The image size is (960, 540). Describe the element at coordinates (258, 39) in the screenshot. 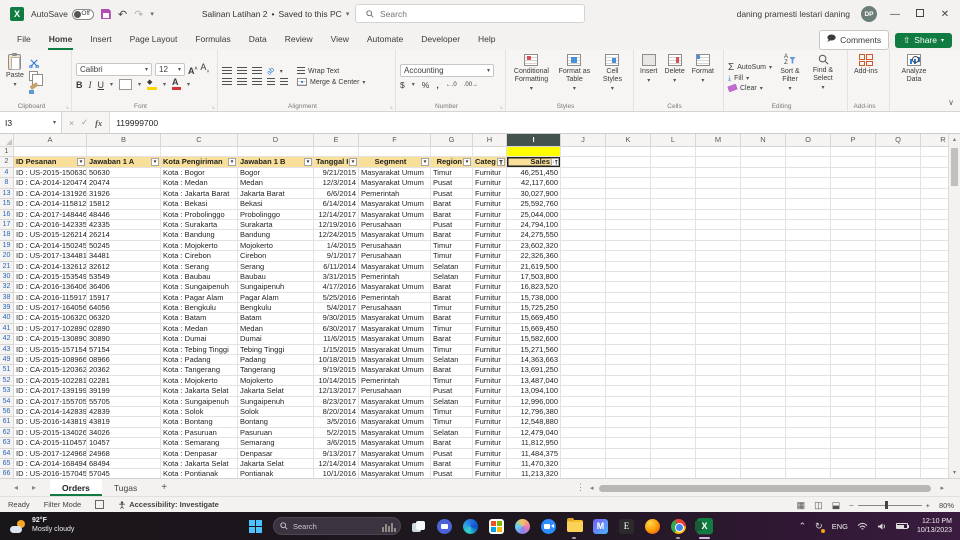

I see `tab-data: Data` at that location.